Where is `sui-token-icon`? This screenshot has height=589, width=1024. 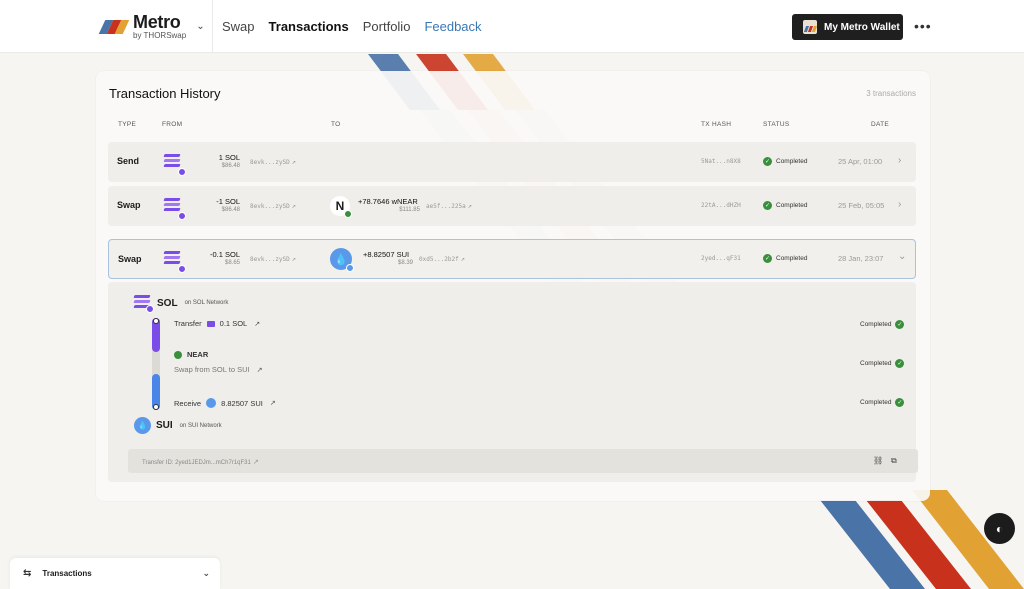
sui-token-icon is located at coordinates (211, 403).